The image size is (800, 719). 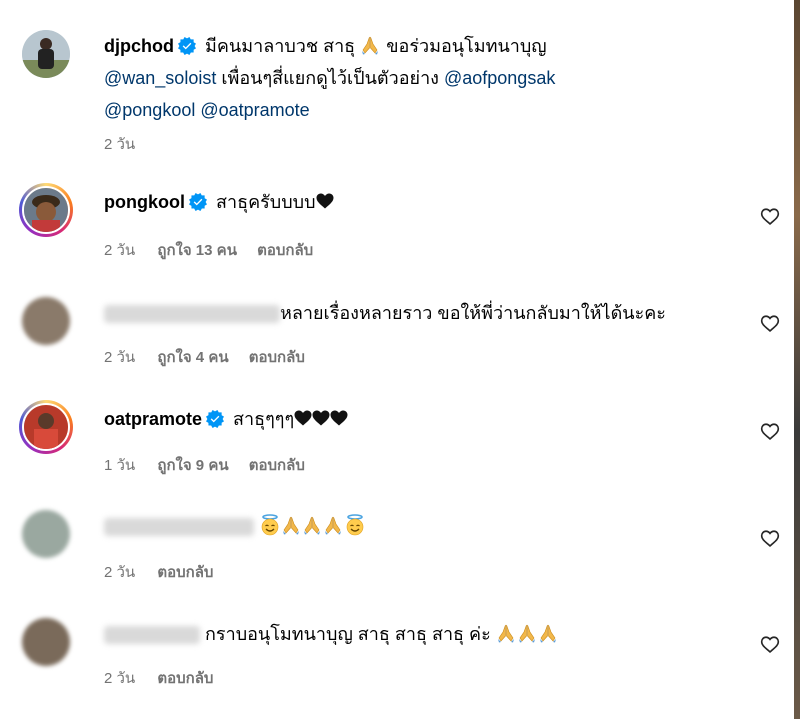 I want to click on comment-username: oatpramote, so click(x=153, y=419).